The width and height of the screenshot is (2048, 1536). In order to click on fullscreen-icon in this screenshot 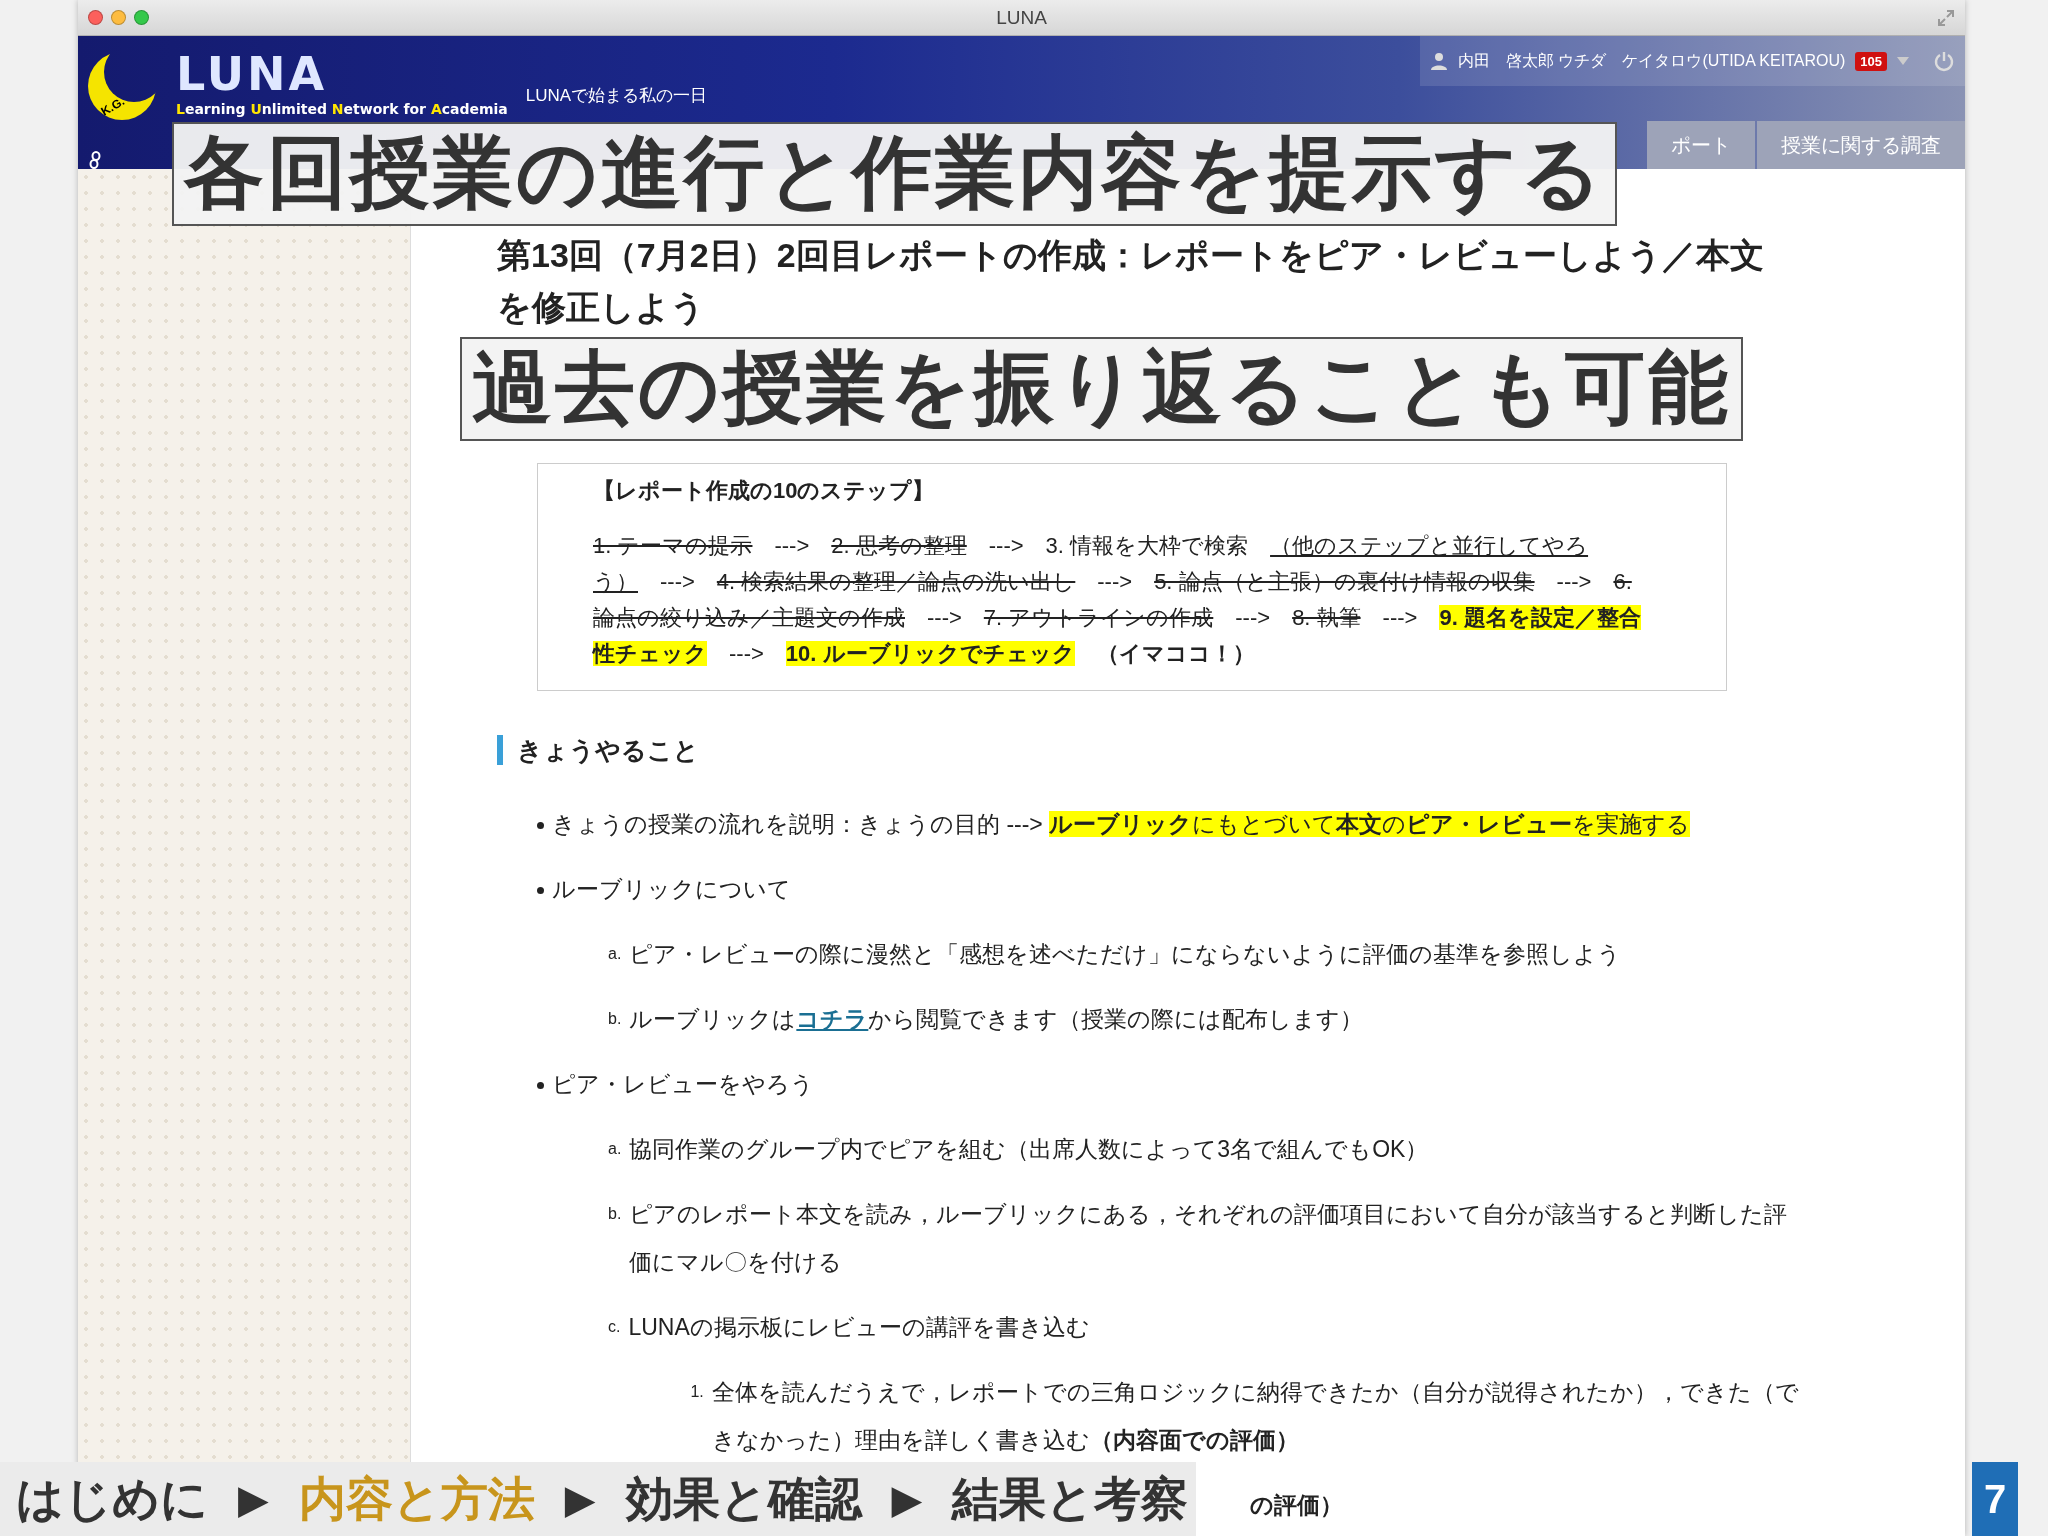, I will do `click(1946, 17)`.